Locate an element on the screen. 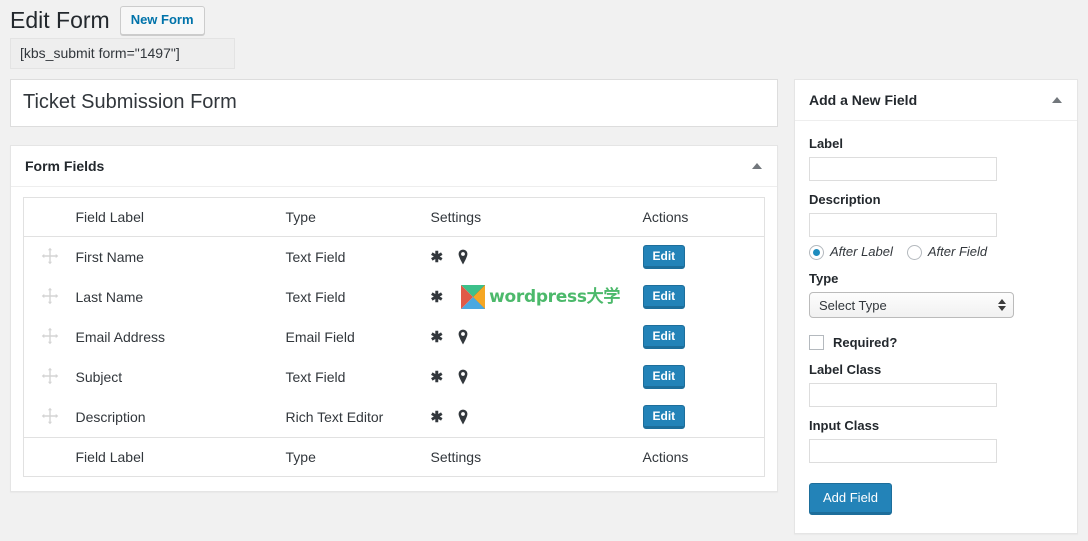 This screenshot has width=1088, height=541. required-checkbox-label: Required? is located at coordinates (865, 342).